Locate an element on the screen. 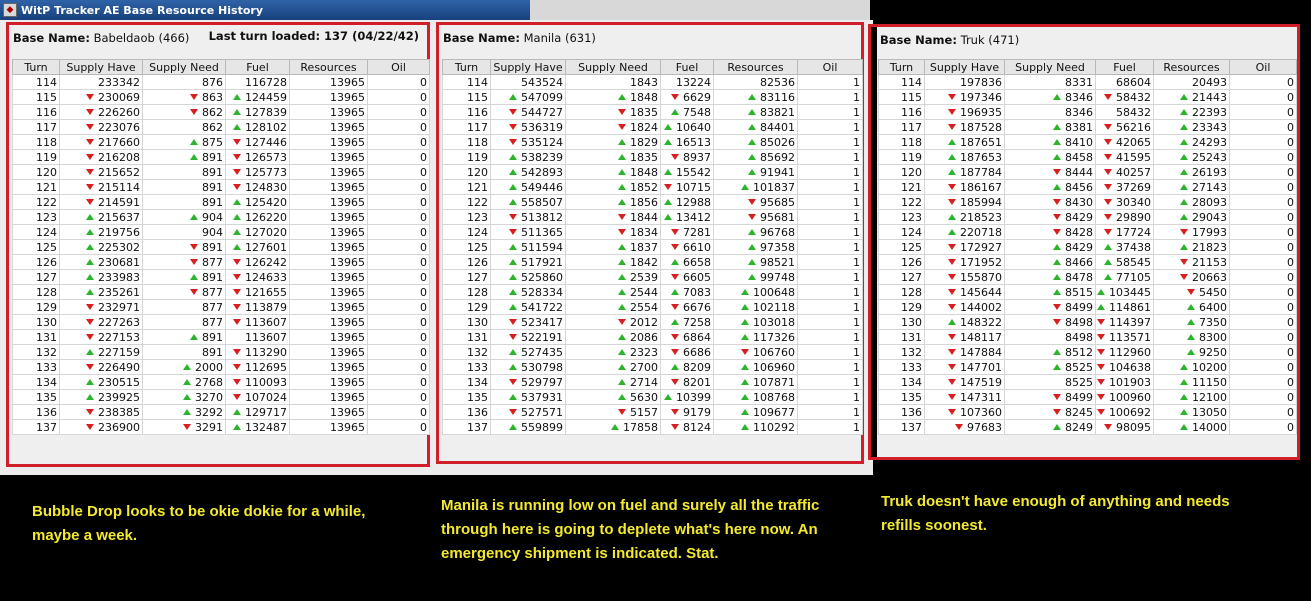 The image size is (1311, 601). table-row: 129 541722 2554 6676 102118 1 is located at coordinates (652, 307).